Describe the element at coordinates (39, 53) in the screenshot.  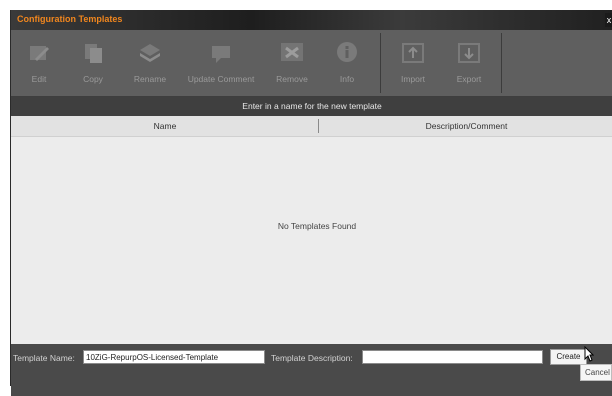
I see `pencil-icon` at that location.